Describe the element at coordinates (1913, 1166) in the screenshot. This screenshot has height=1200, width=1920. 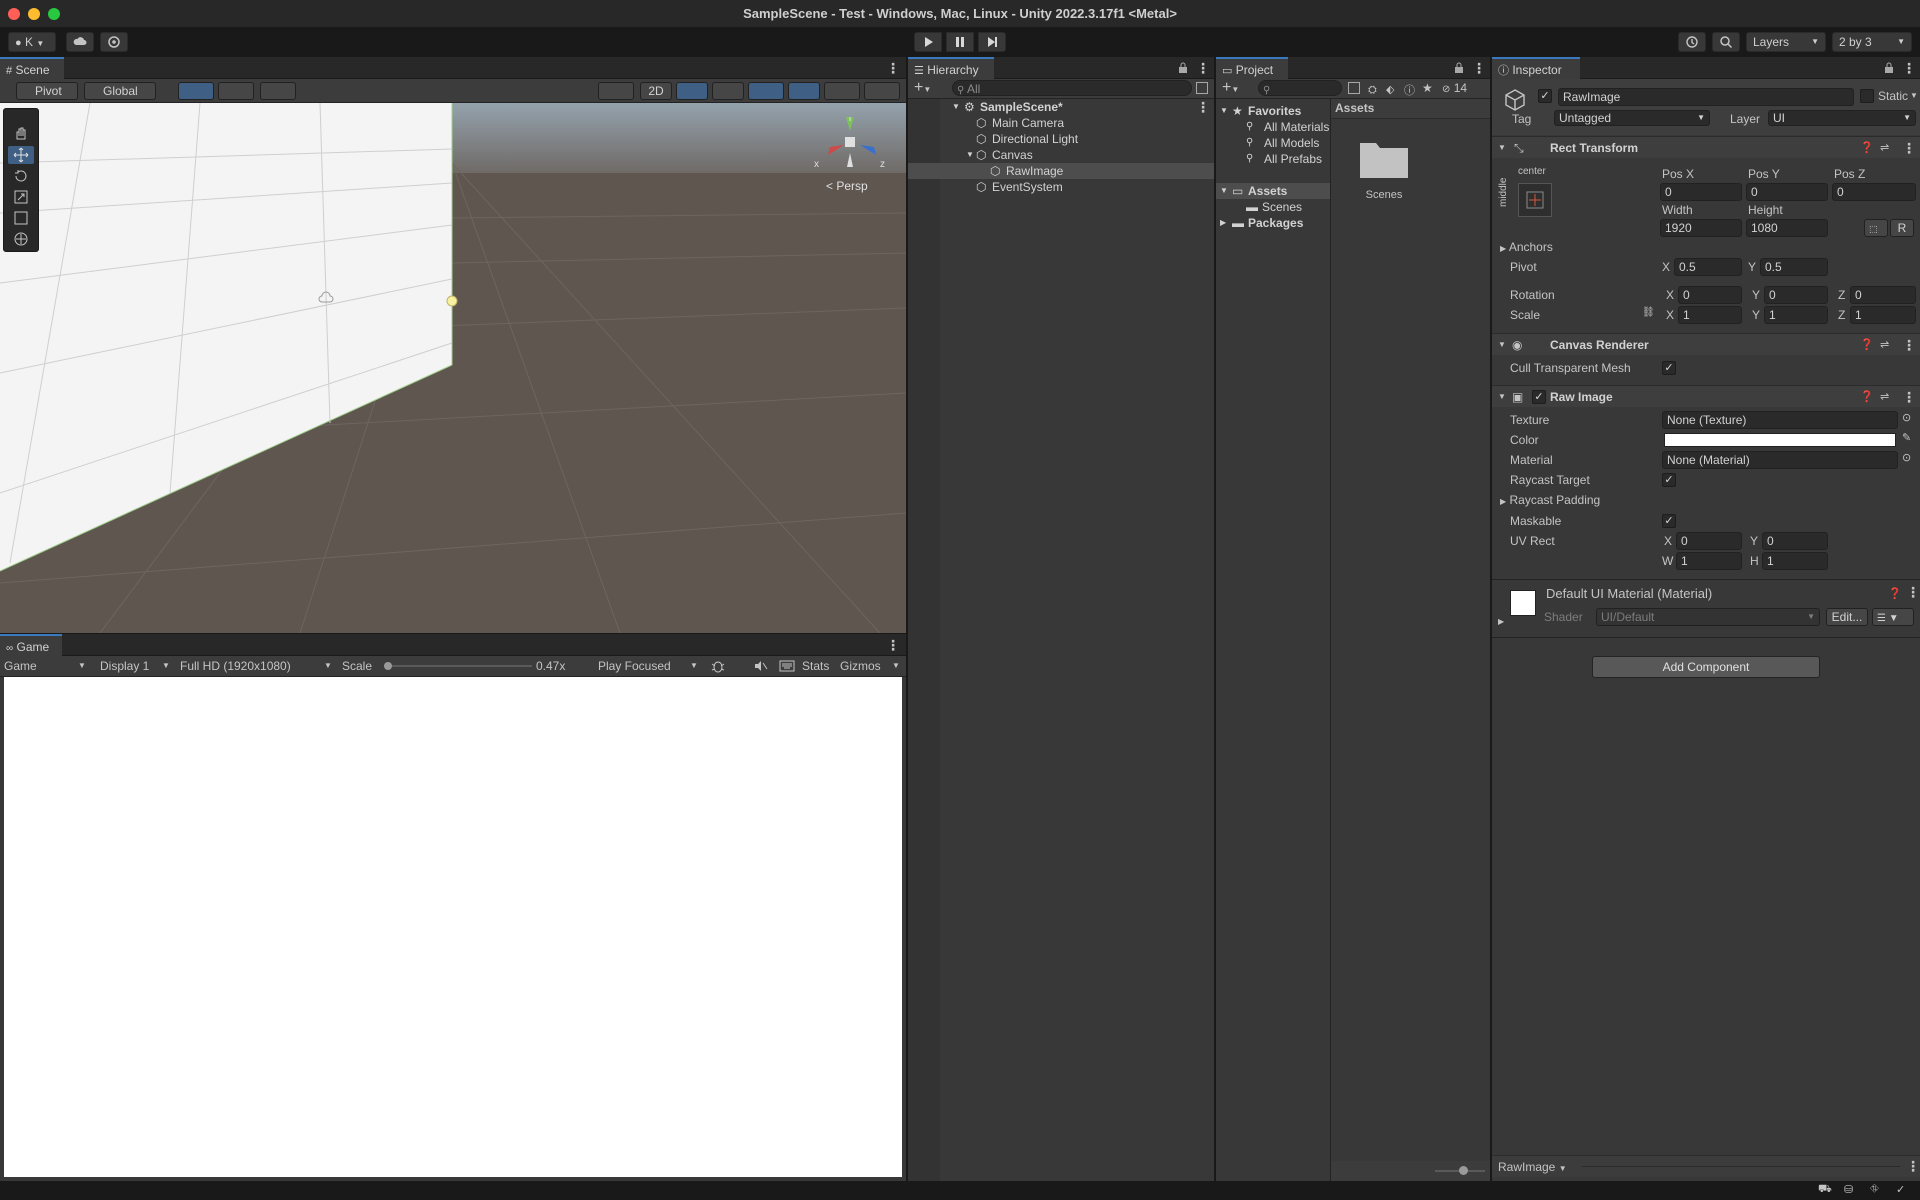
I see `preview-menu-icon: ⋮` at that location.